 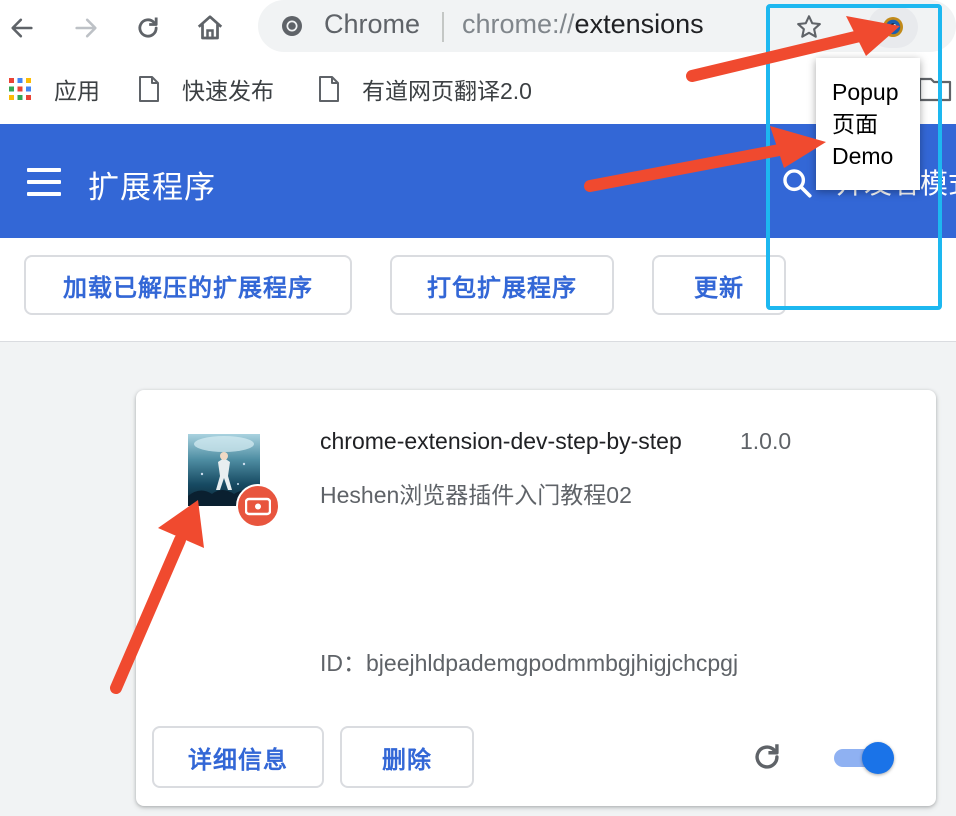 I want to click on annotation-arrow-popup, so click(x=705, y=159).